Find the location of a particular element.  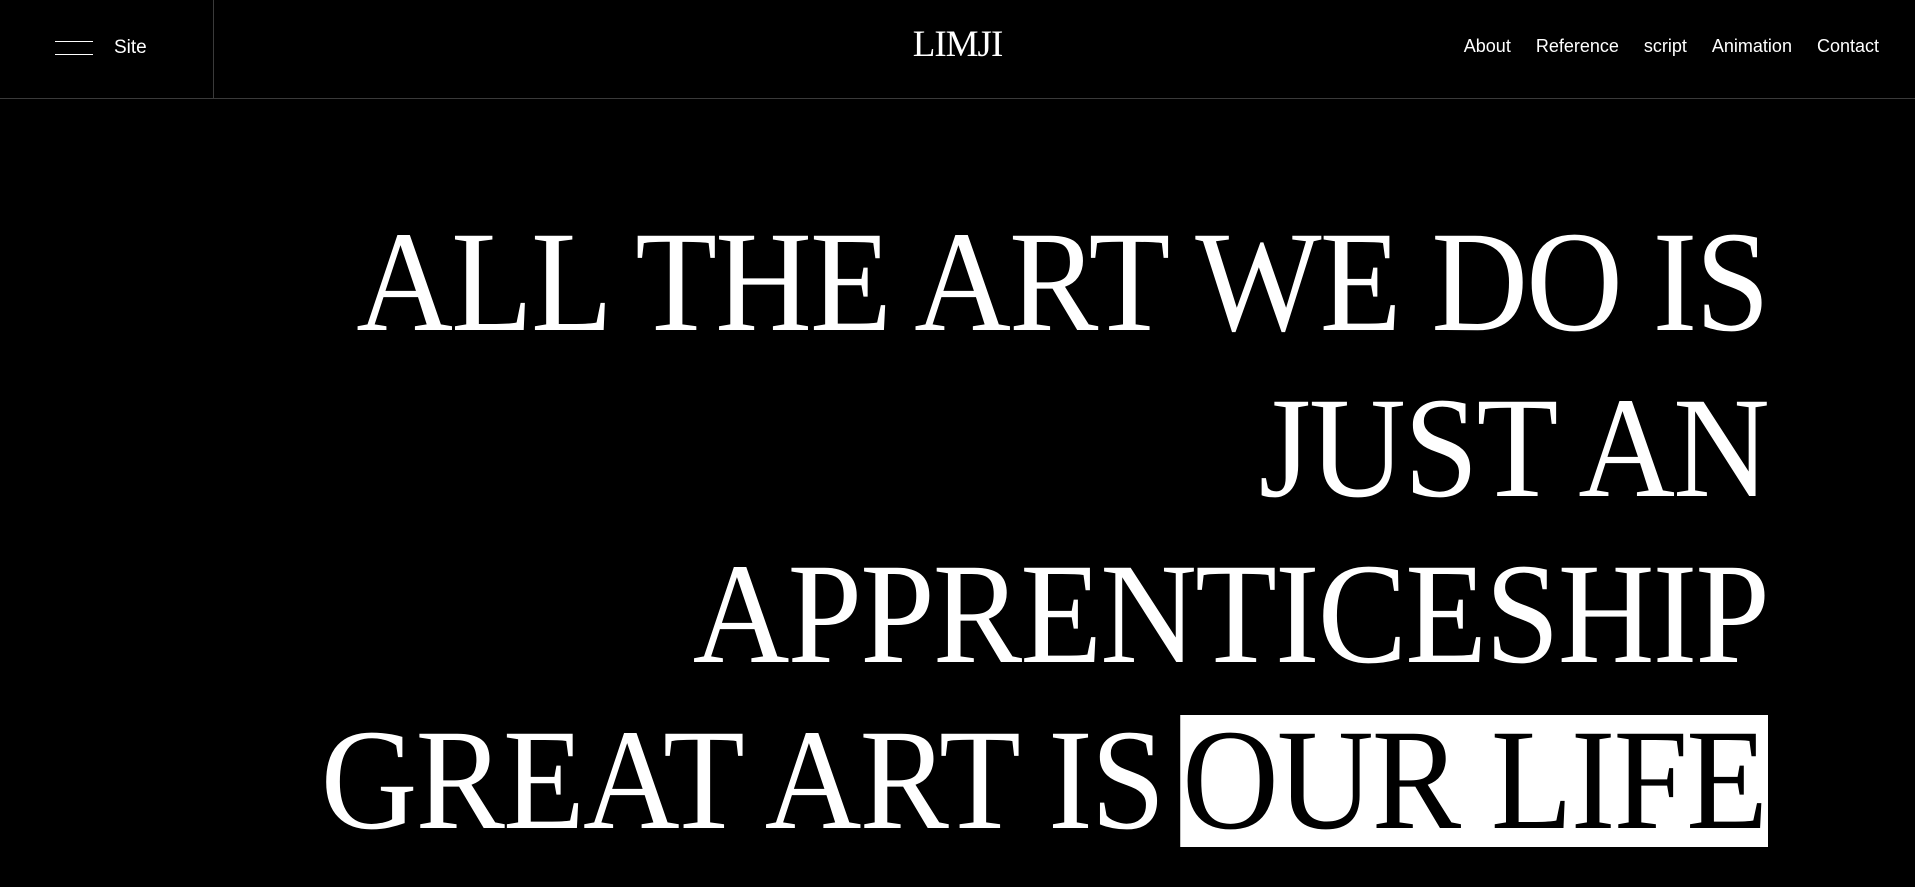

hamburger-icon is located at coordinates (74, 48).